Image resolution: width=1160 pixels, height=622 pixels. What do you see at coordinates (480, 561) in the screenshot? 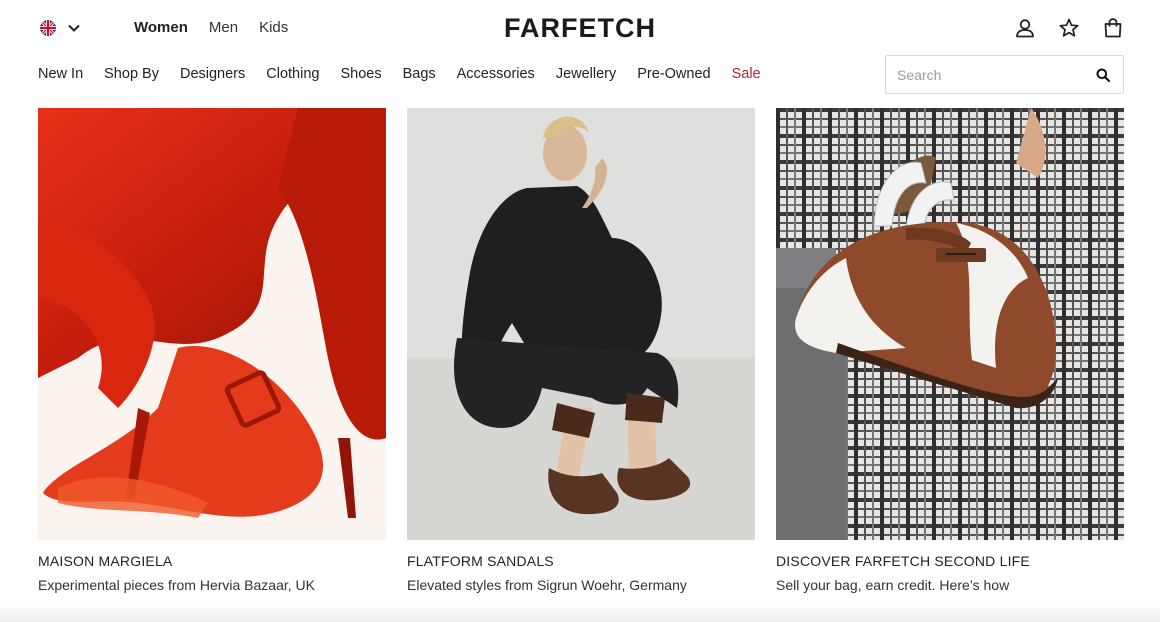
I see `card-title: FLATFORM SANDALS` at bounding box center [480, 561].